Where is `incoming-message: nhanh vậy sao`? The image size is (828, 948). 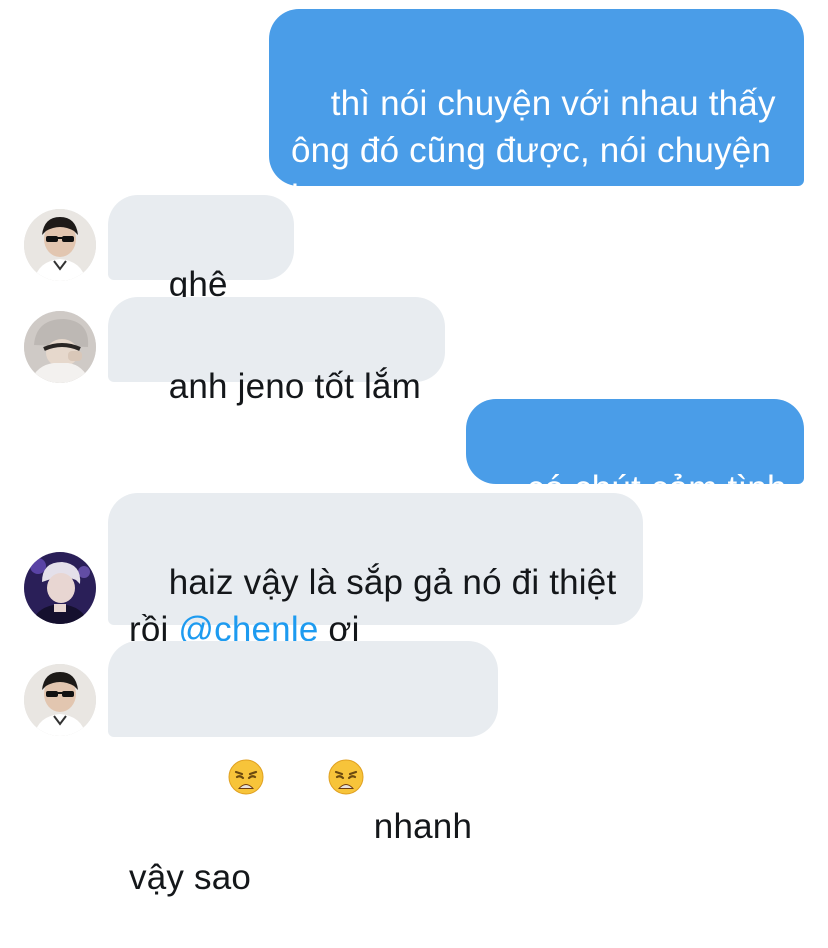
incoming-message: nhanh vậy sao is located at coordinates (303, 769).